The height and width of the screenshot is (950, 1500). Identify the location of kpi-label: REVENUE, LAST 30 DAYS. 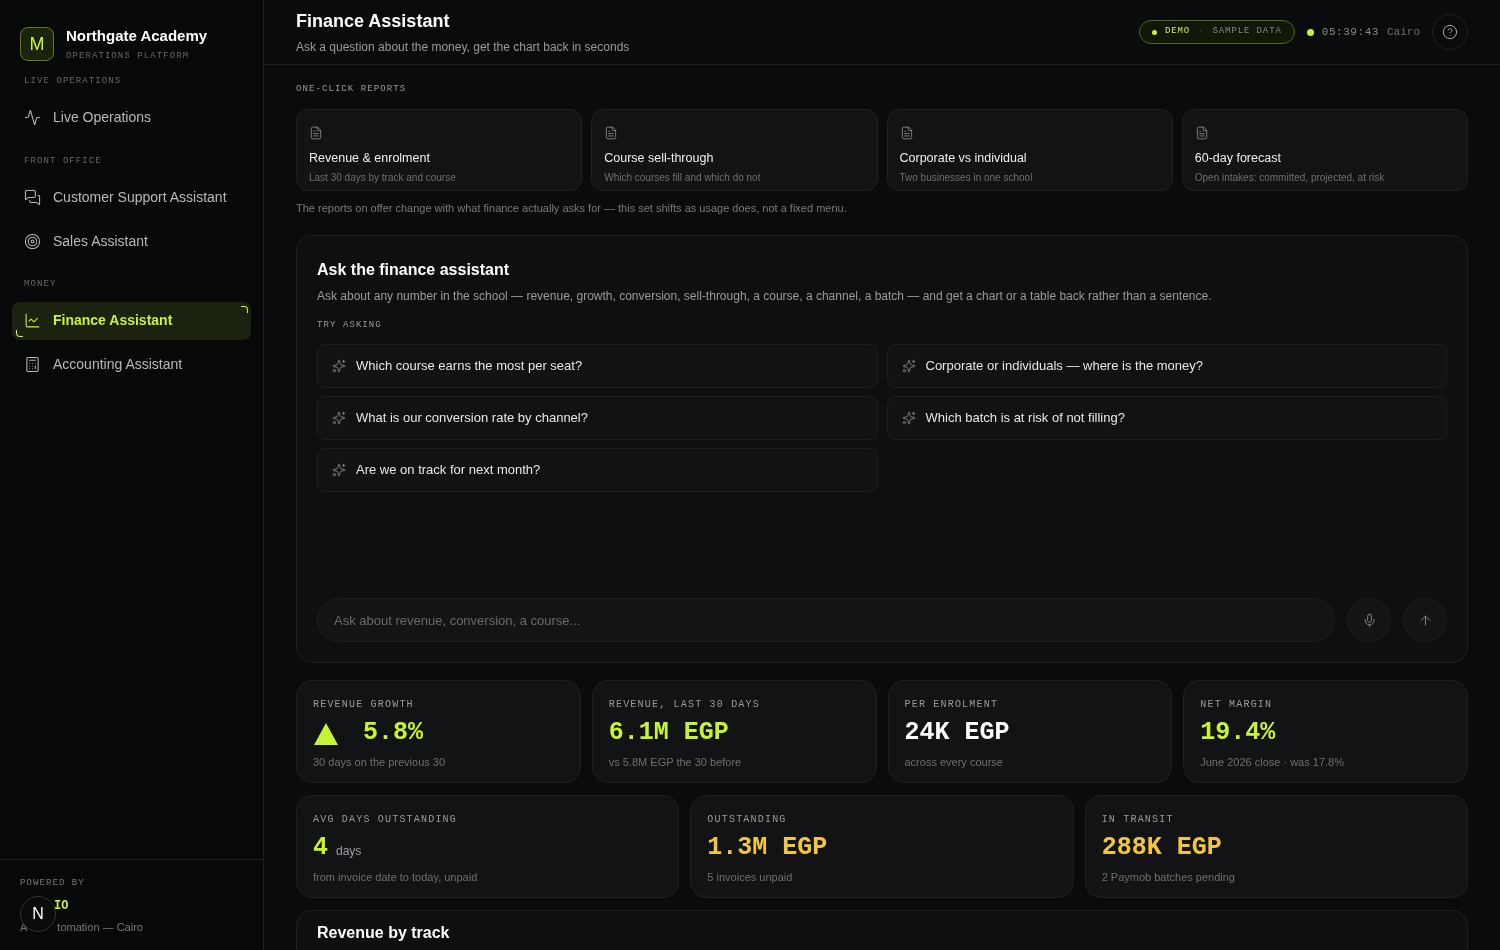
(684, 705).